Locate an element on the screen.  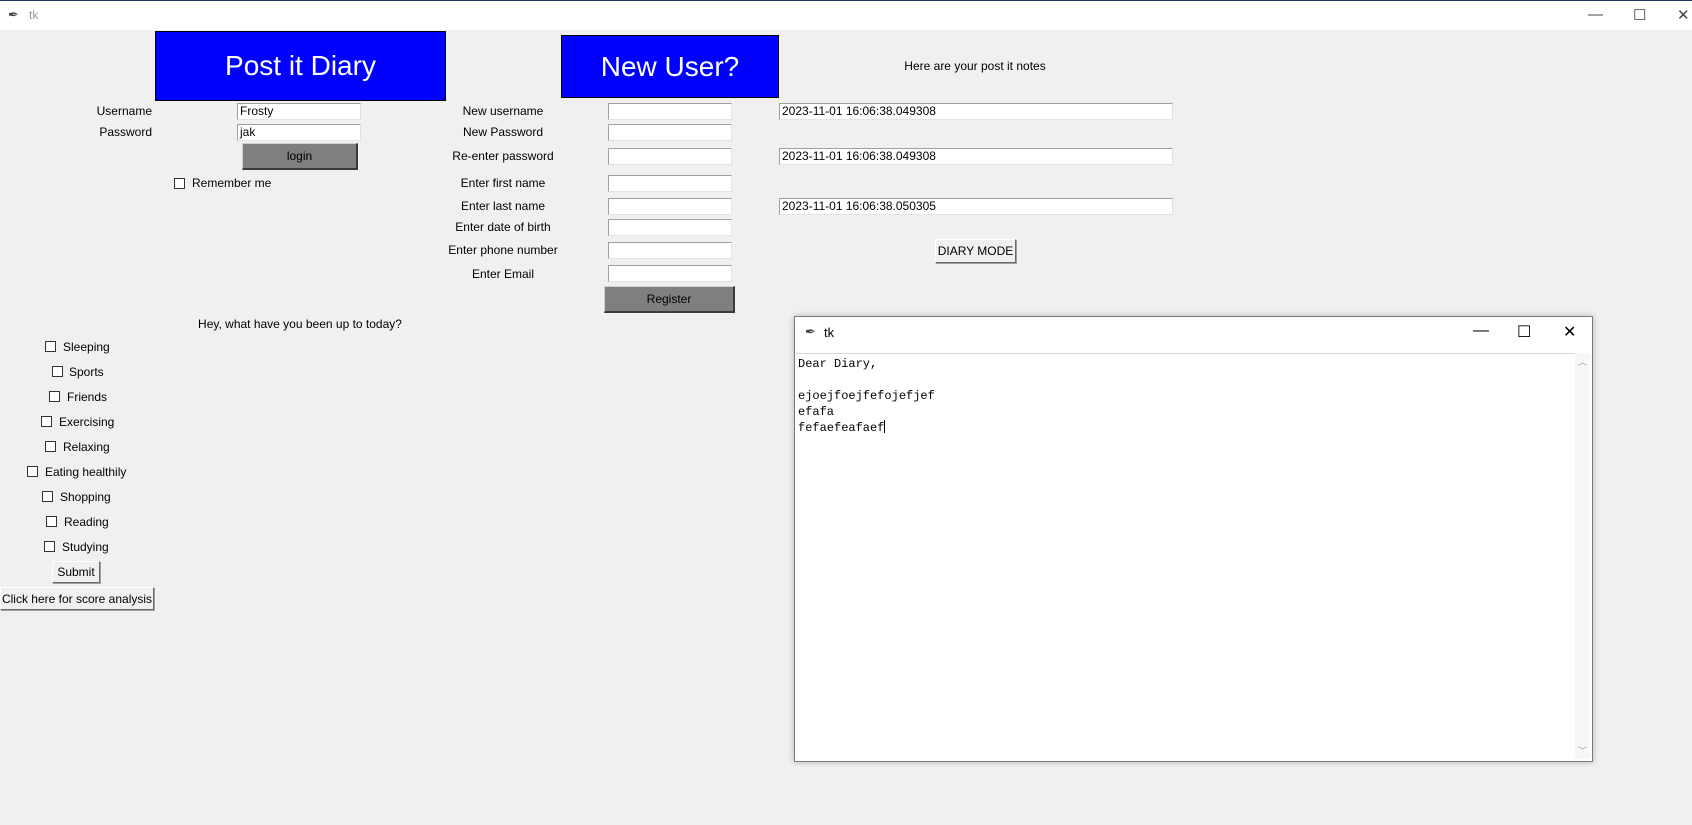
shopping-checkbox is located at coordinates (47, 496).